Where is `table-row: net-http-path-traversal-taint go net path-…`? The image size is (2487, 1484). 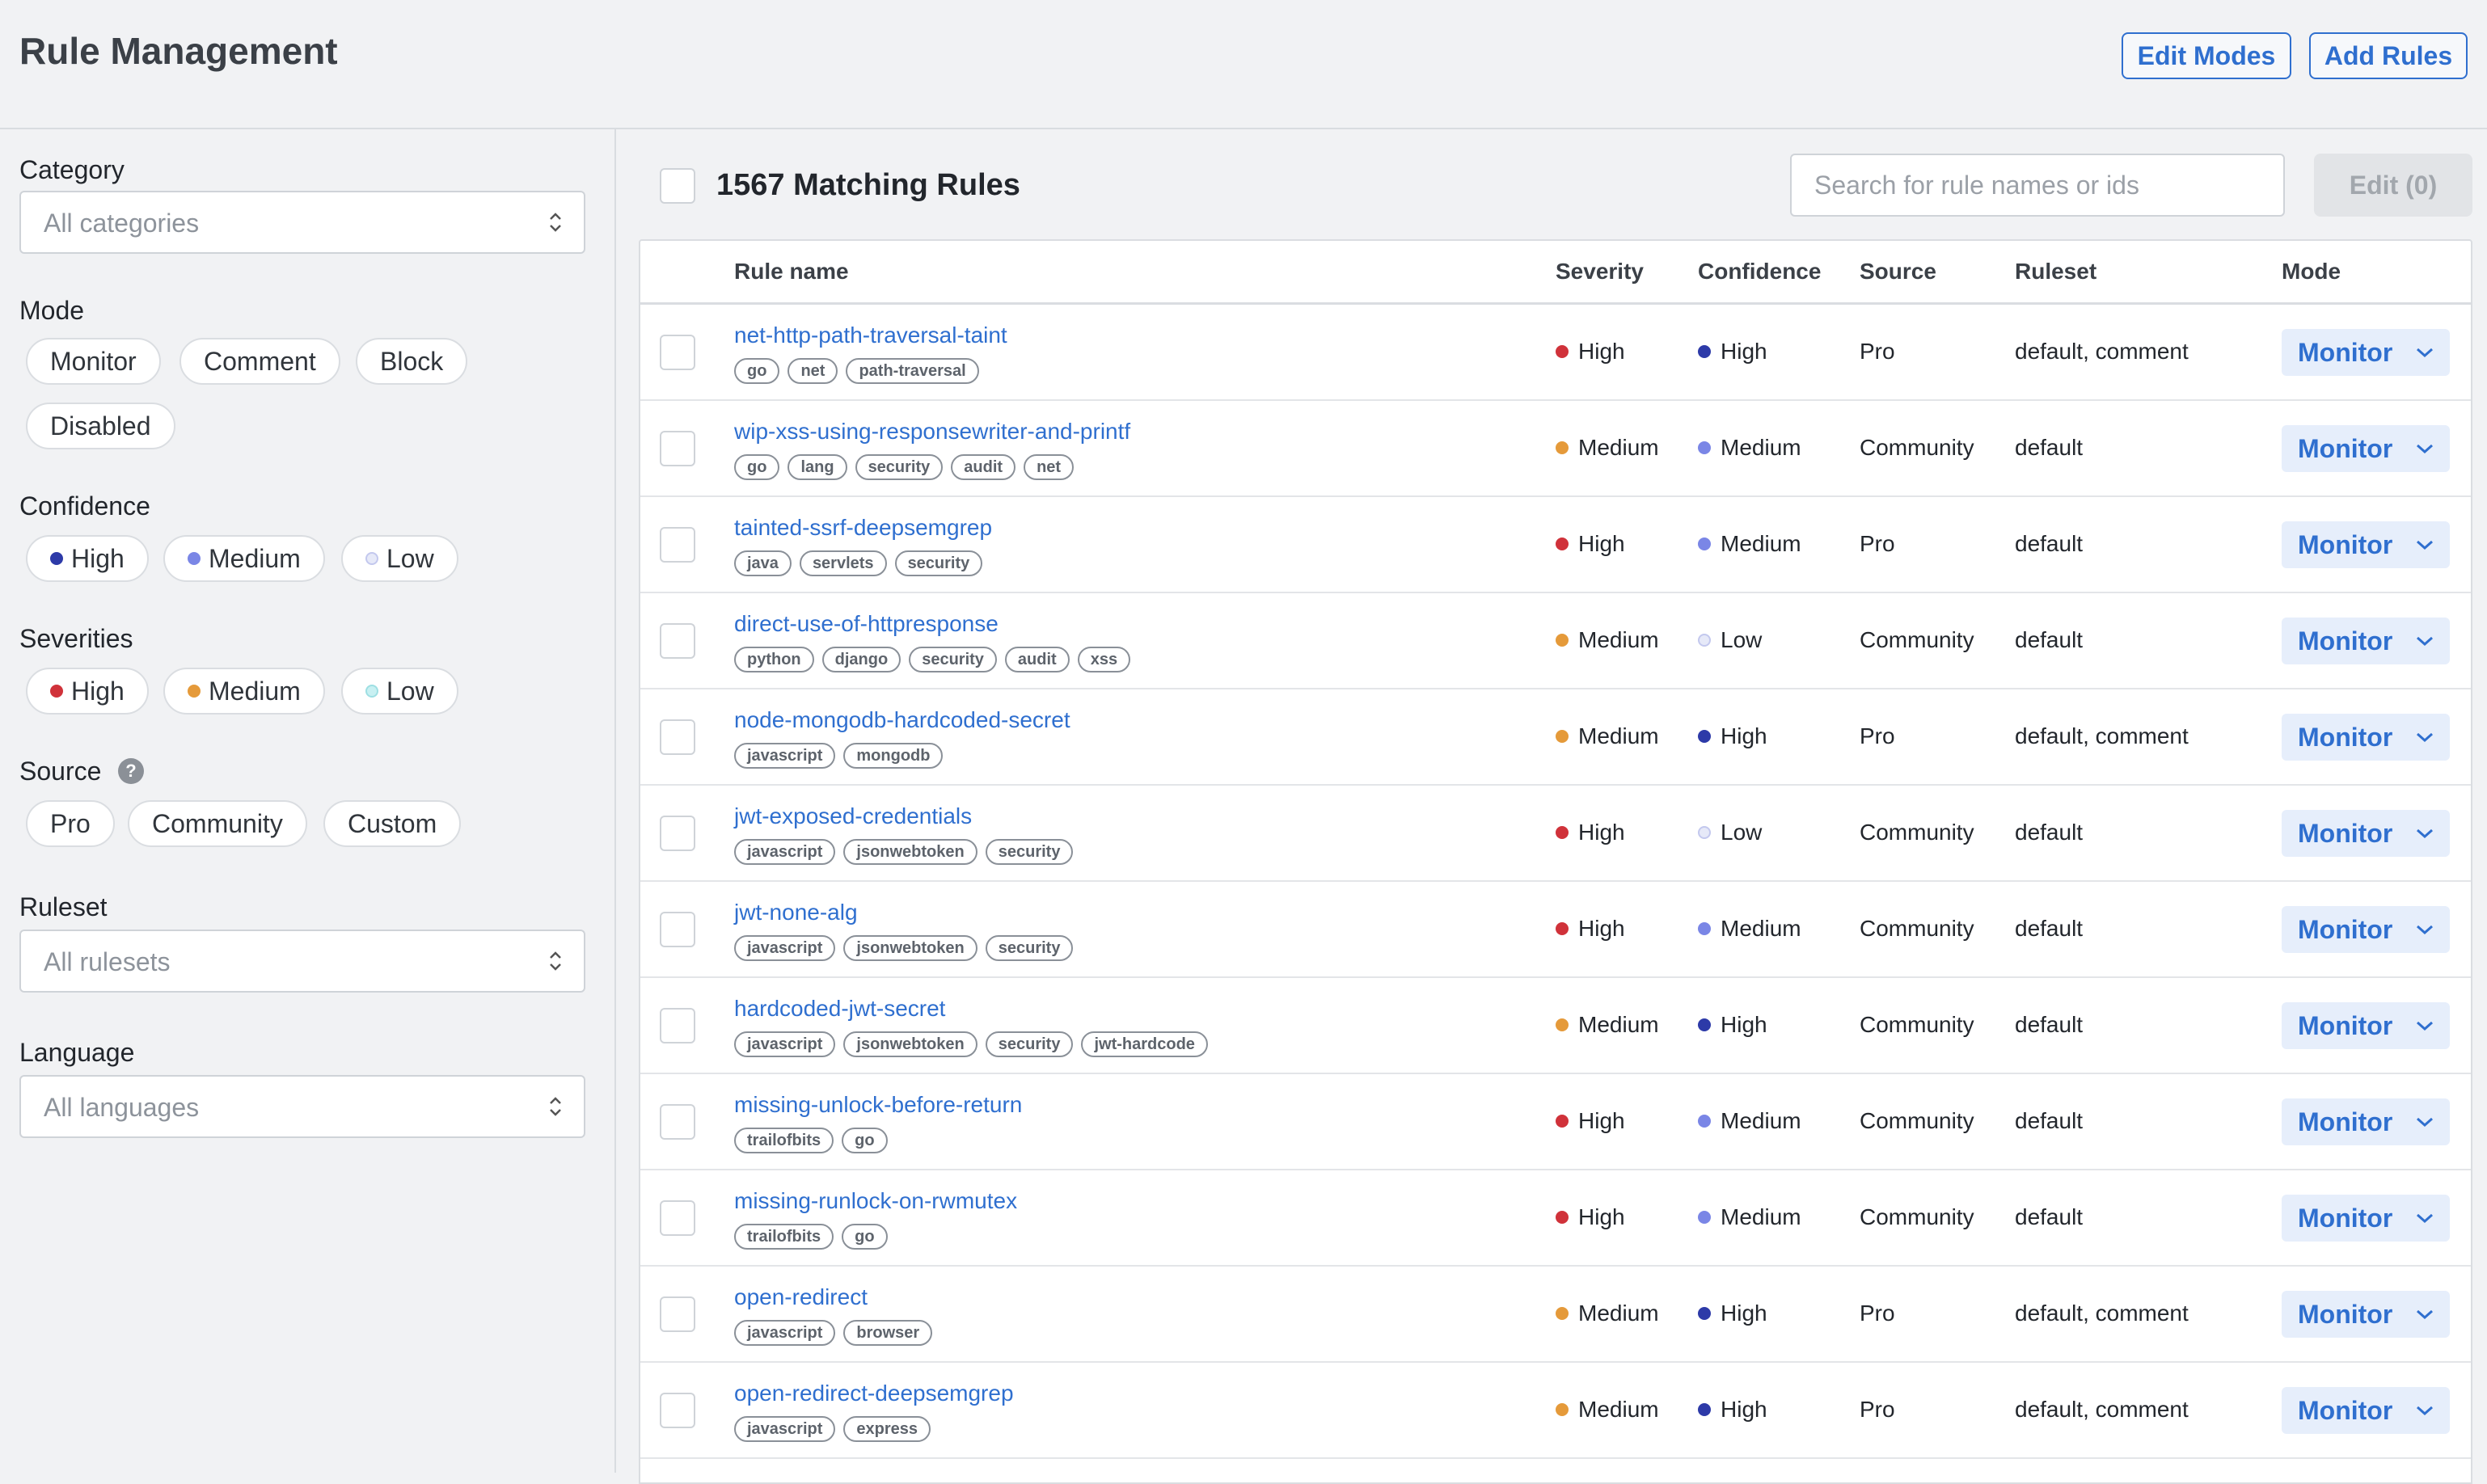
table-row: net-http-path-traversal-taint go net path-… is located at coordinates (1555, 353).